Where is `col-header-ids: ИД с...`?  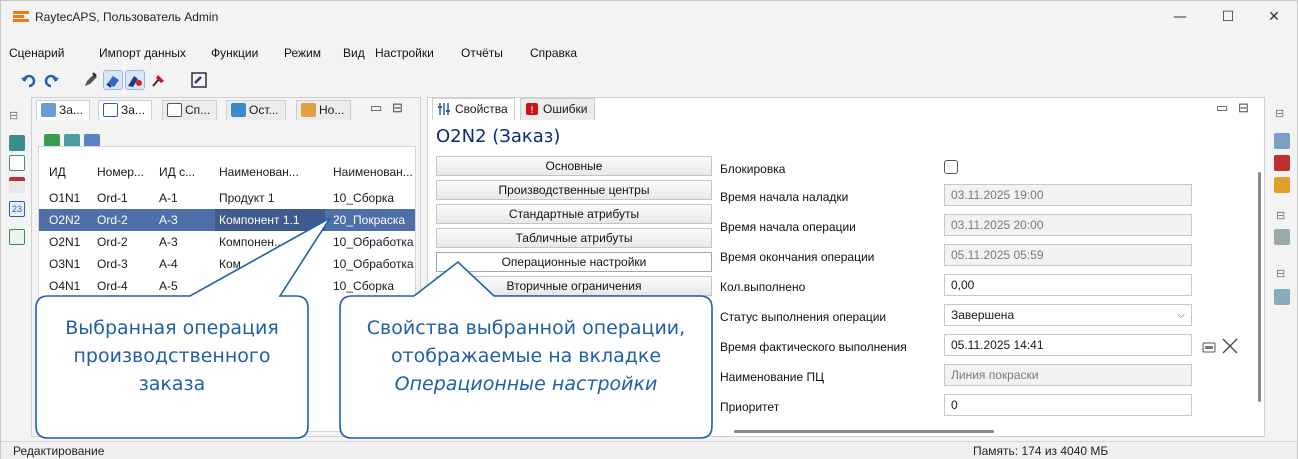
col-header-ids: ИД с... is located at coordinates (184, 172).